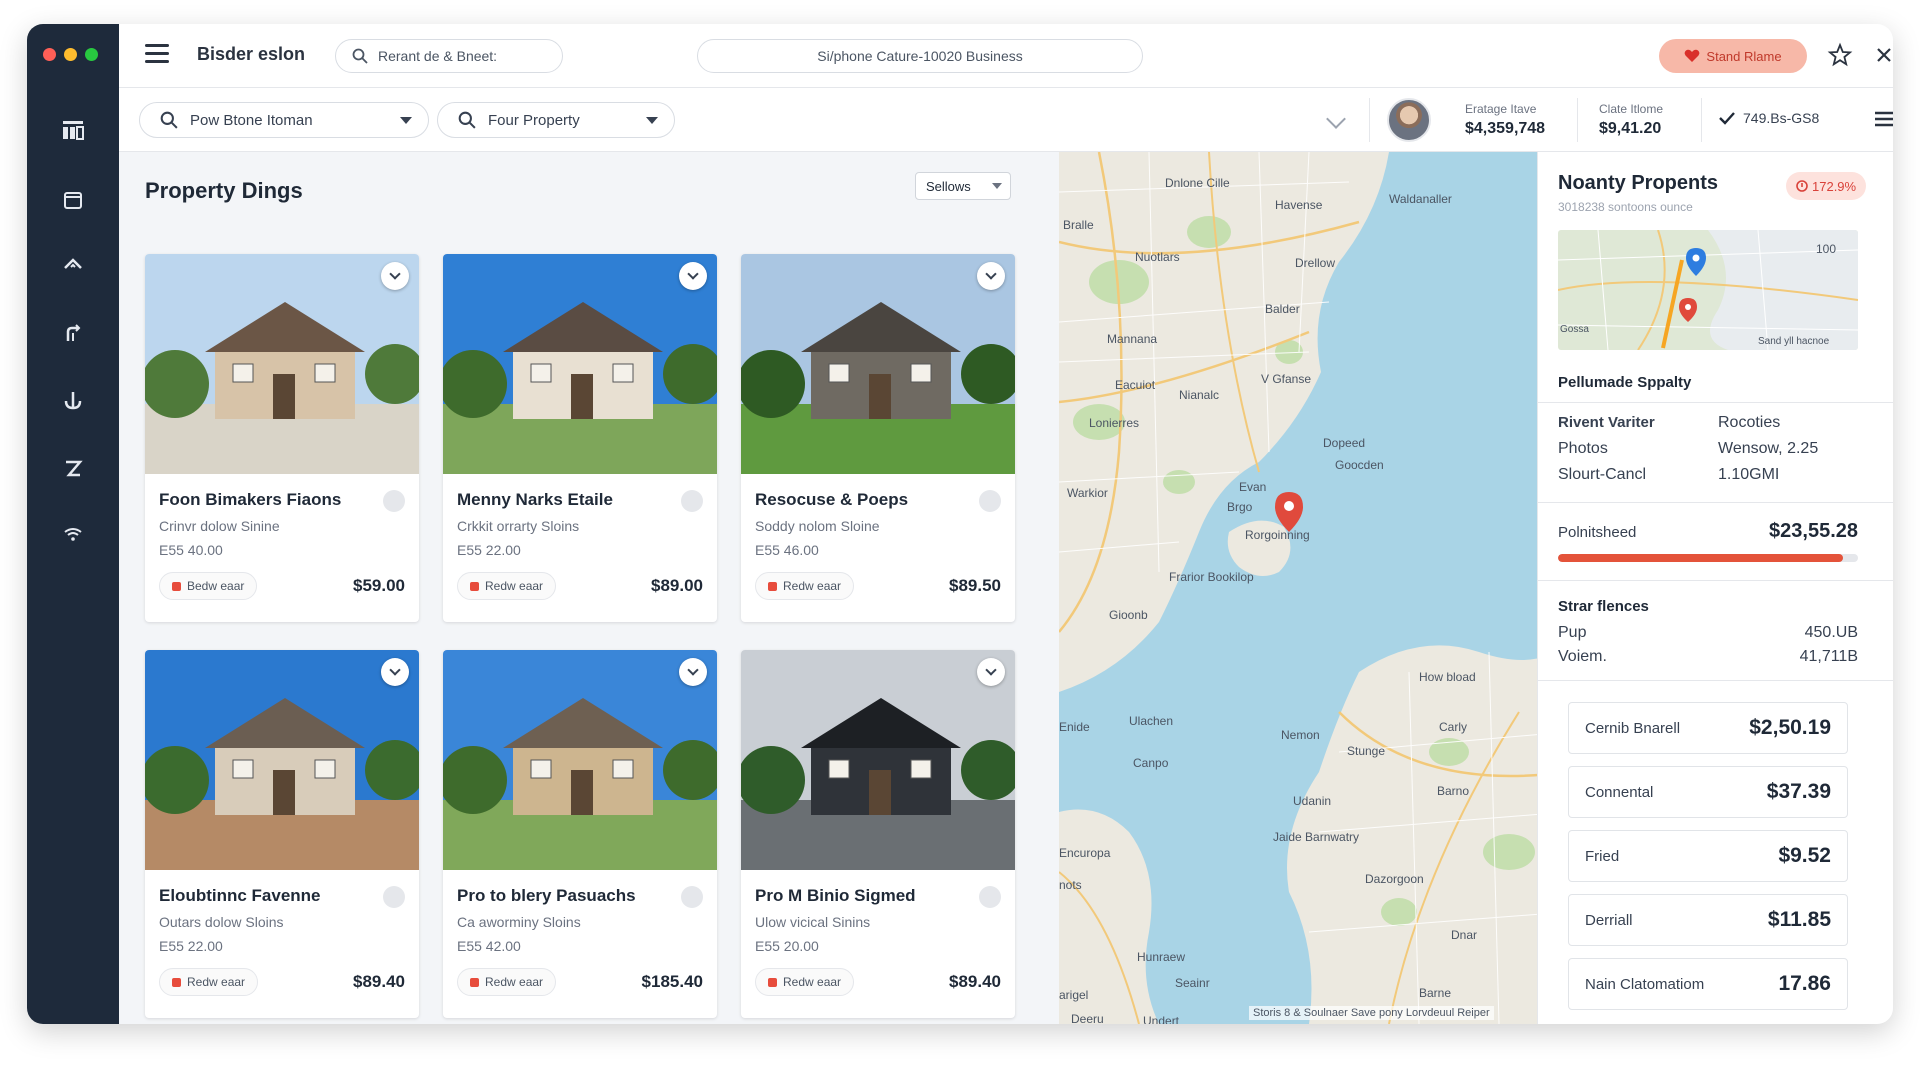 The height and width of the screenshot is (1080, 1920). What do you see at coordinates (73, 130) in the screenshot?
I see `sidebar-dashboard-icon` at bounding box center [73, 130].